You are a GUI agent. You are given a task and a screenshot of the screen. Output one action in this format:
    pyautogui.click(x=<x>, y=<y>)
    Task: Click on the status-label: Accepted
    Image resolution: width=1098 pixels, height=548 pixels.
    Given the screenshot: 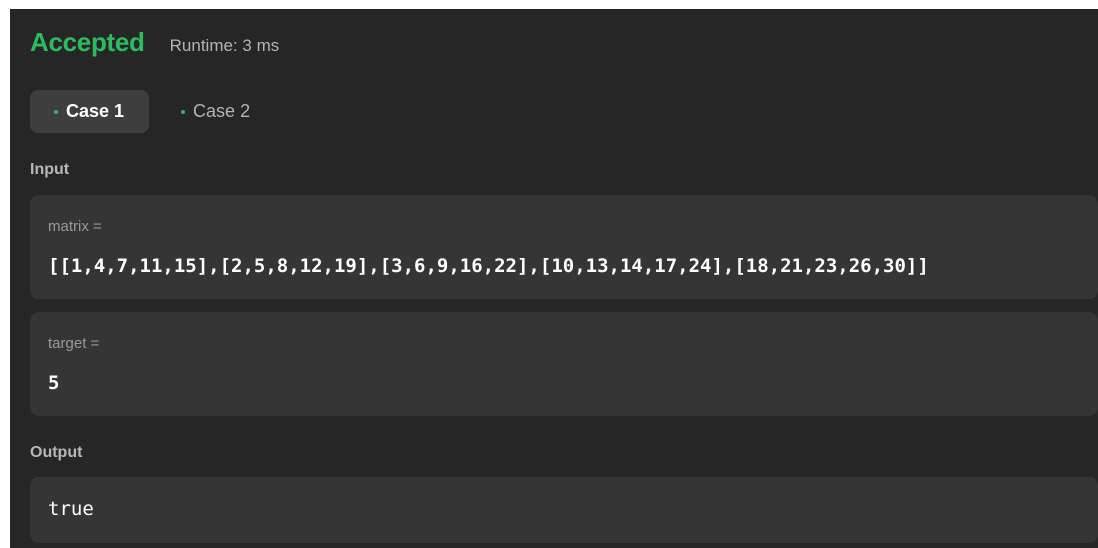 What is the action you would take?
    pyautogui.click(x=87, y=42)
    